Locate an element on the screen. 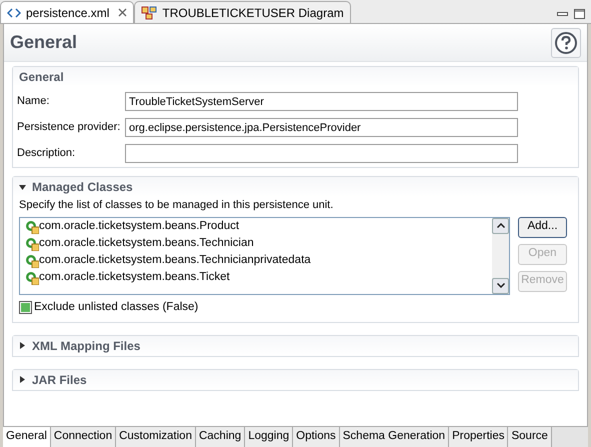 This screenshot has height=447, width=591. class-list-item: com.oracle.ticketsystem.beans.Technicianprivatedata is located at coordinates (258, 261).